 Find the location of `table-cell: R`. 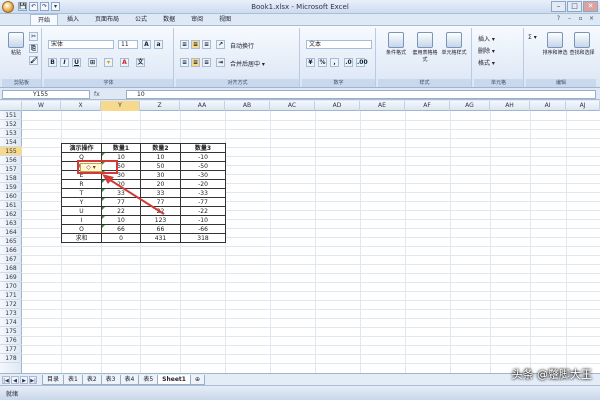

table-cell: R is located at coordinates (81, 184).